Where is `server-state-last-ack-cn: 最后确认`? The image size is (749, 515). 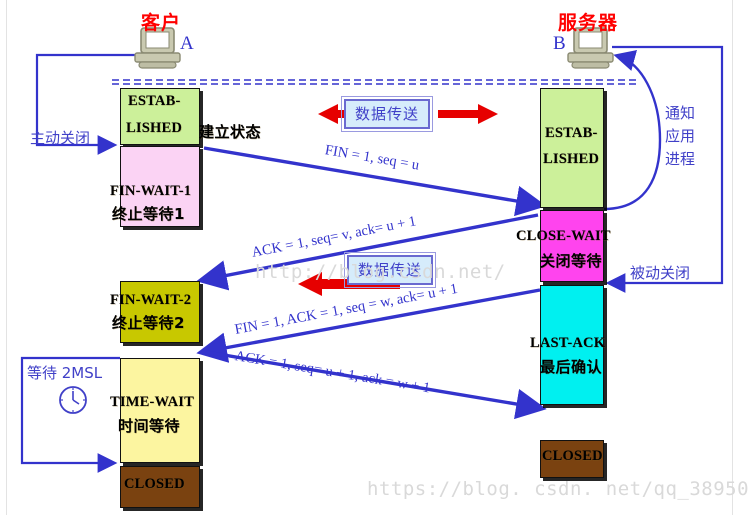 server-state-last-ack-cn: 最后确认 is located at coordinates (571, 367).